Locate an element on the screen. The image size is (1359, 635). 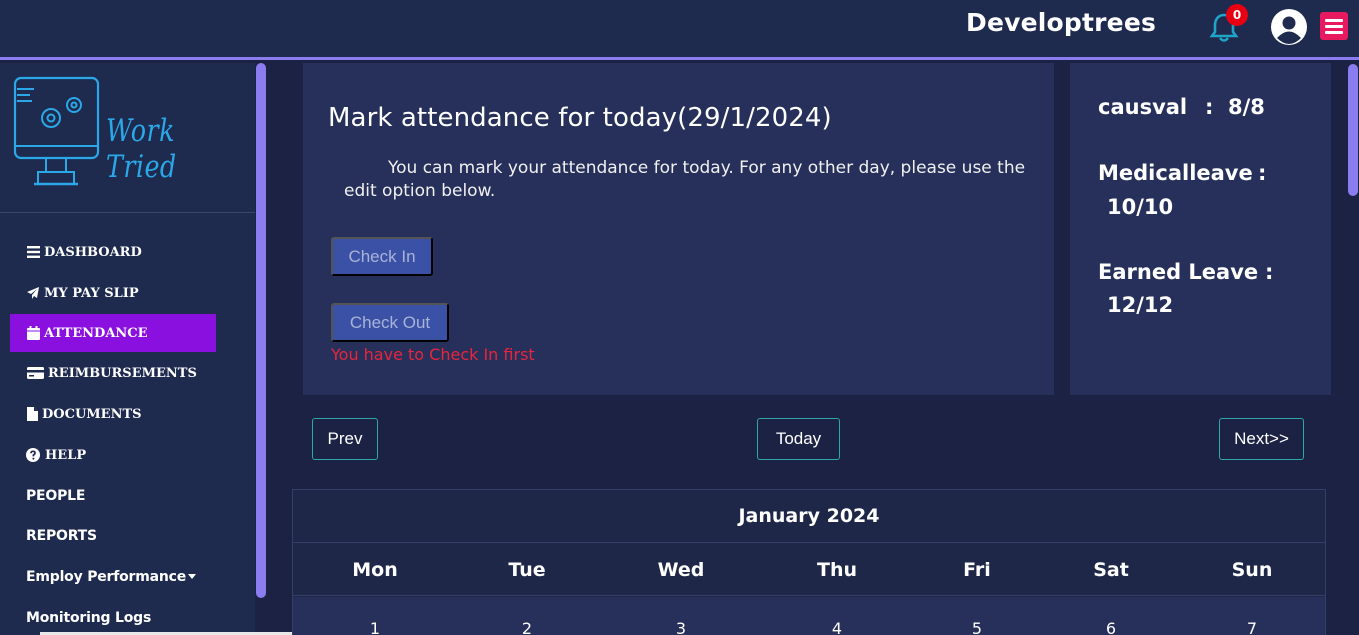
notification-badge: 0 is located at coordinates (1237, 15).